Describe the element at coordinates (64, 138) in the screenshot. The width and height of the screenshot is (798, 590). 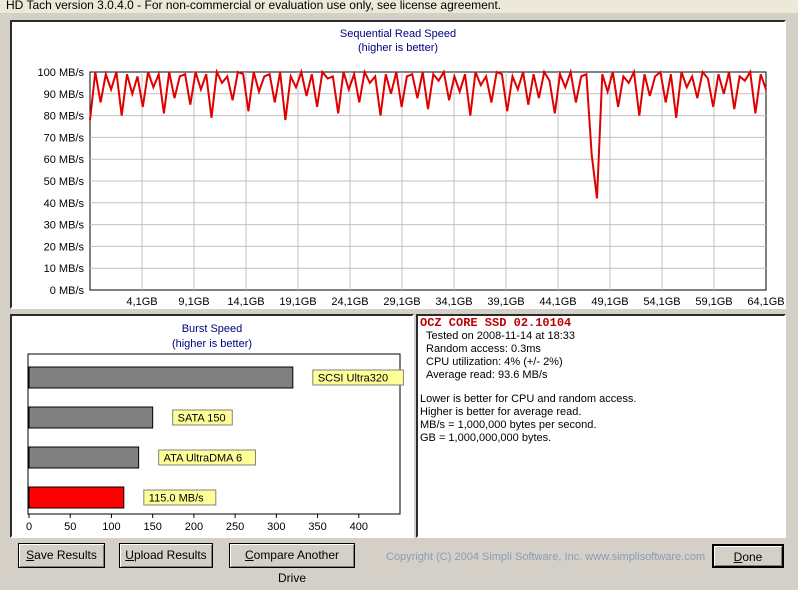
I see `y-tick-label: 70 MB/s` at that location.